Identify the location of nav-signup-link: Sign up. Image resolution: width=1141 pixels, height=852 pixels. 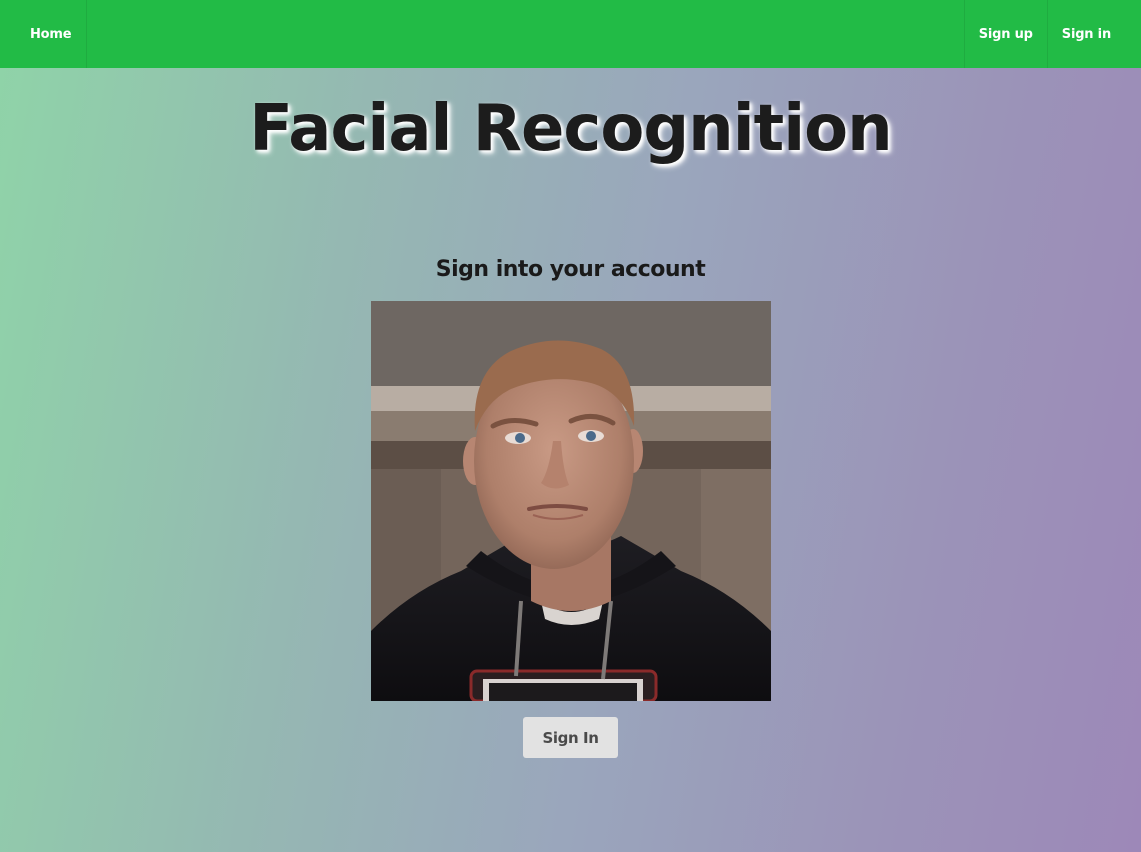
(1005, 34).